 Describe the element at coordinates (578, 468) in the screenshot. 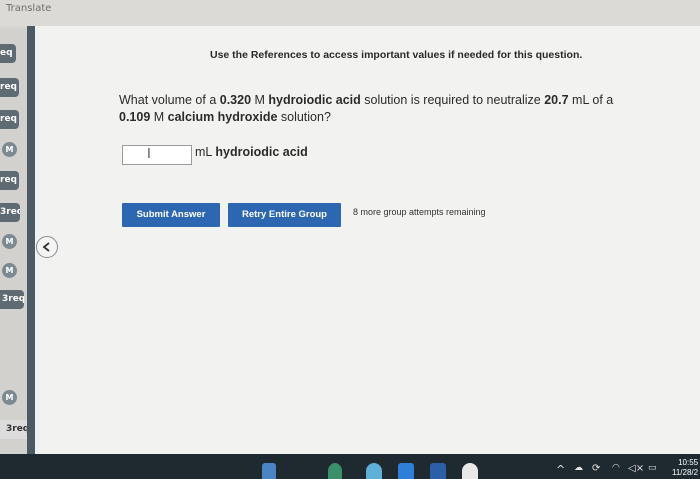

I see `cloud-icon: ☁` at that location.